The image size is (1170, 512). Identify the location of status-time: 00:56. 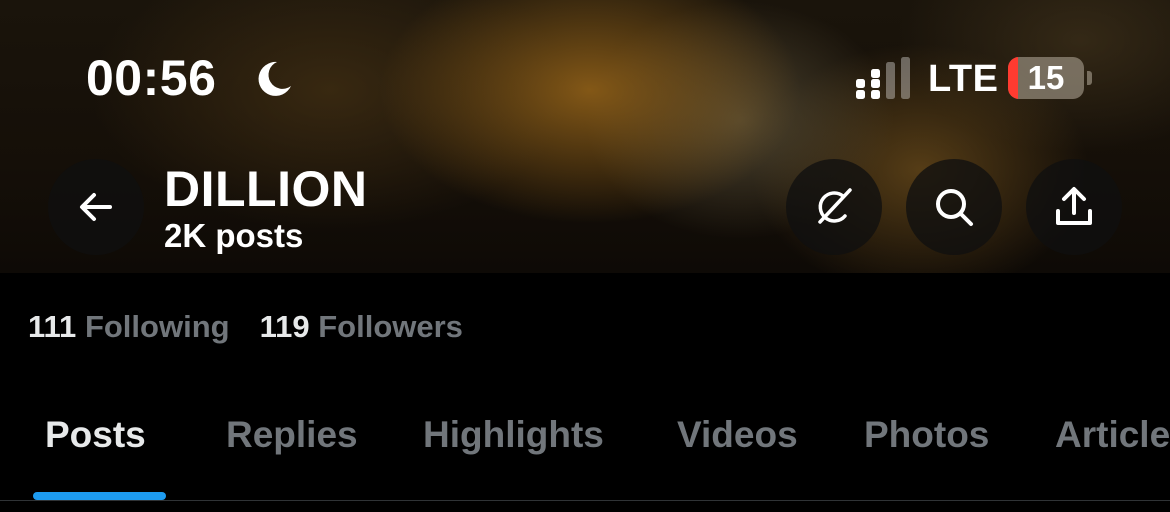
(151, 78).